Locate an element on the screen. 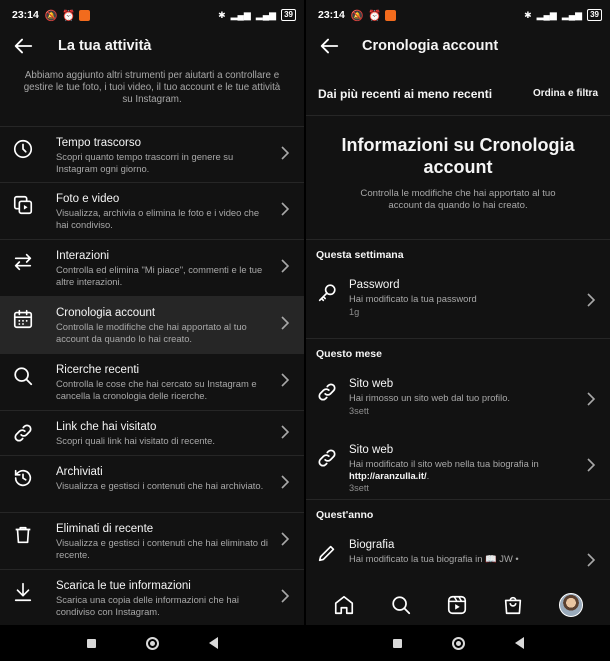 This screenshot has width=610, height=661. signal-icon: ▂▄▆ is located at coordinates (240, 14).